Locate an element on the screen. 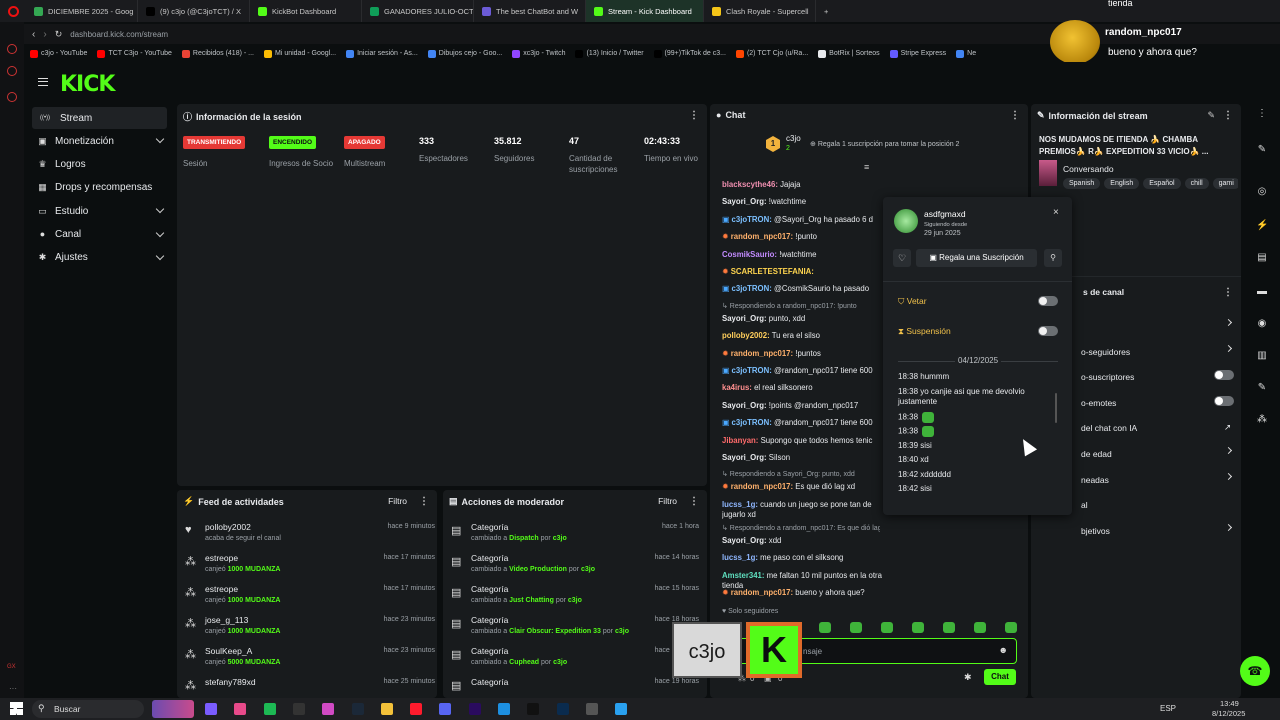 This screenshot has height=720, width=1280. browser-tab: Clash Royale - Supercell is located at coordinates (760, 11).